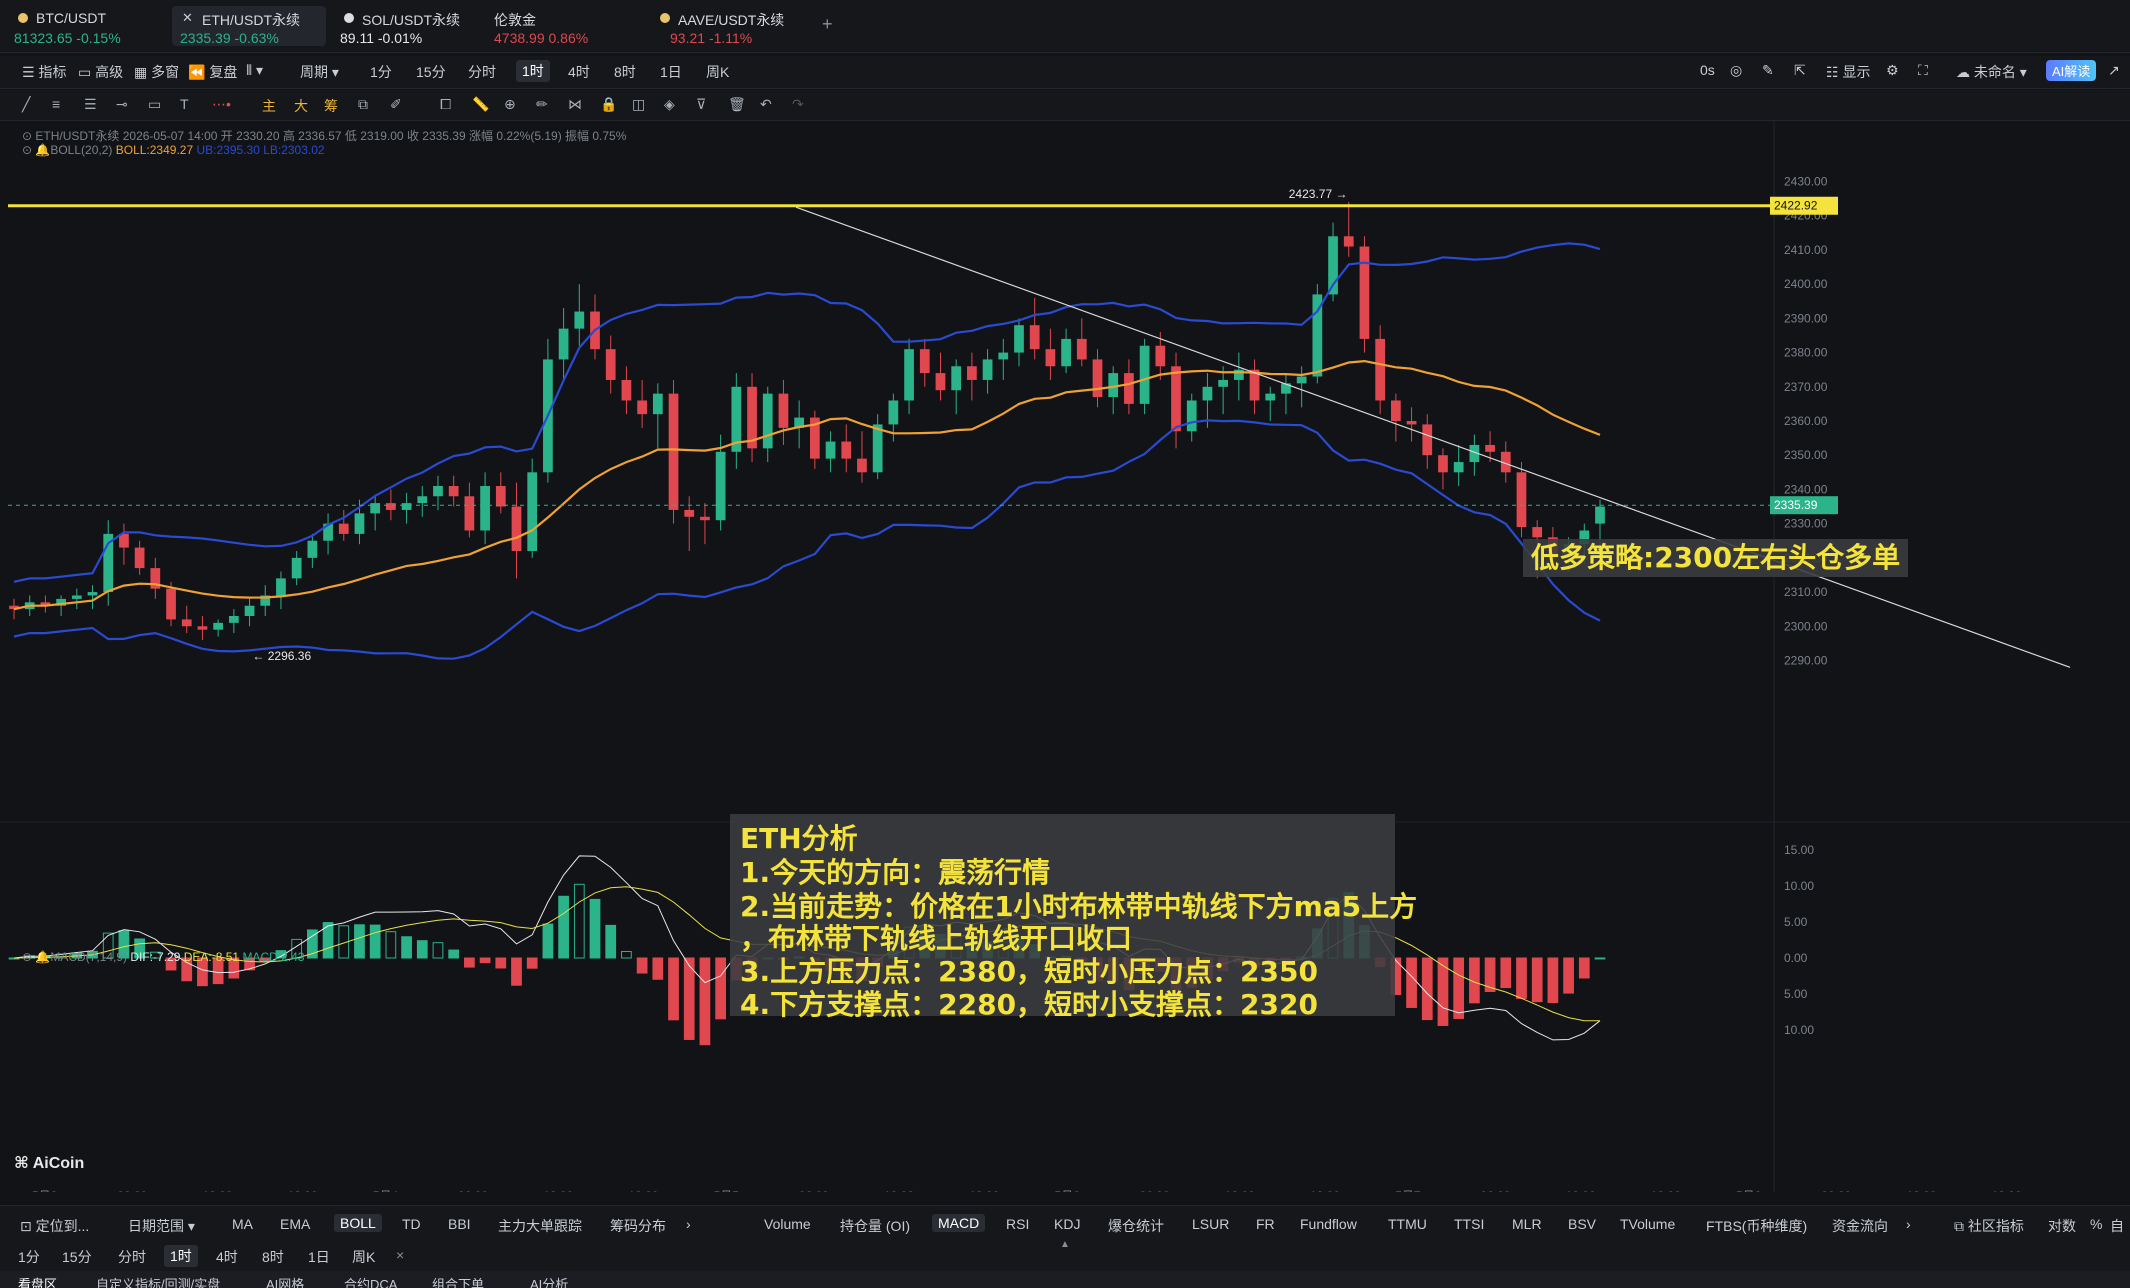 This screenshot has height=1288, width=2130. What do you see at coordinates (1265, 1224) in the screenshot?
I see `sub-fr: FR` at bounding box center [1265, 1224].